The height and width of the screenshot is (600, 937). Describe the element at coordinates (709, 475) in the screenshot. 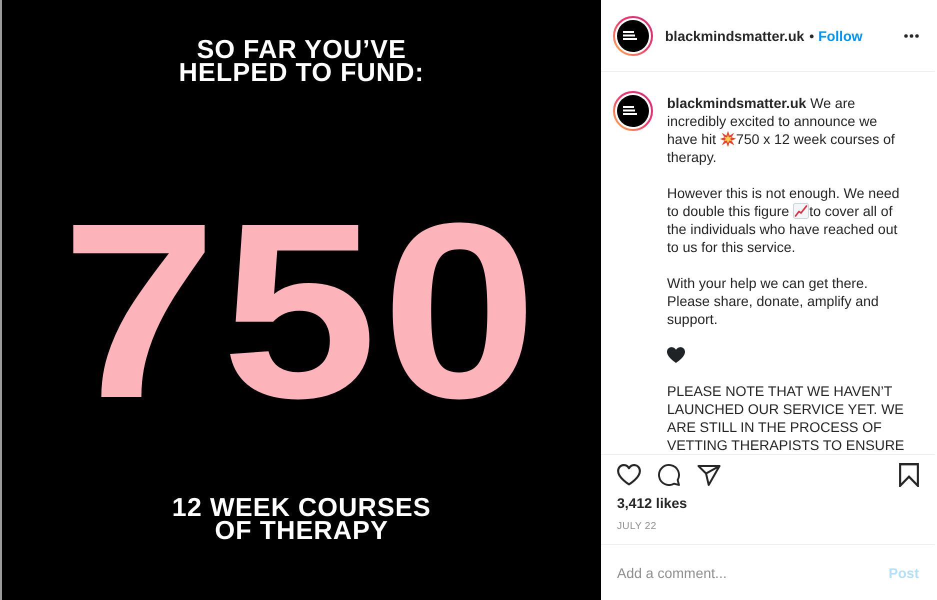

I see `paper-plane-icon` at that location.